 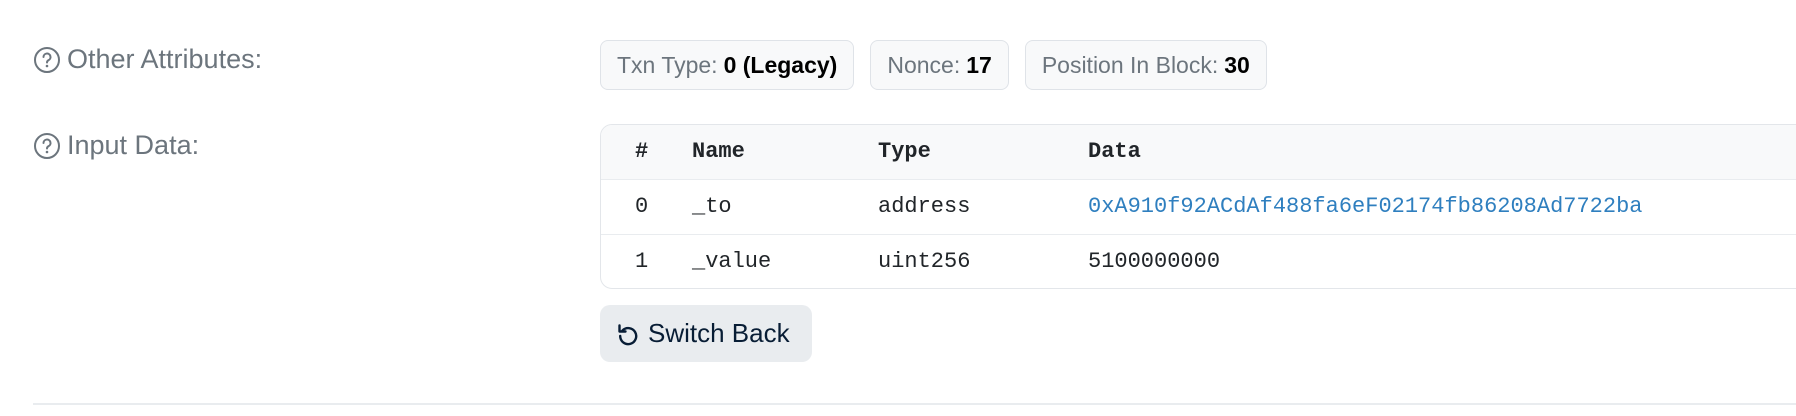 I want to click on input-data-label: Input Data:, so click(x=116, y=145).